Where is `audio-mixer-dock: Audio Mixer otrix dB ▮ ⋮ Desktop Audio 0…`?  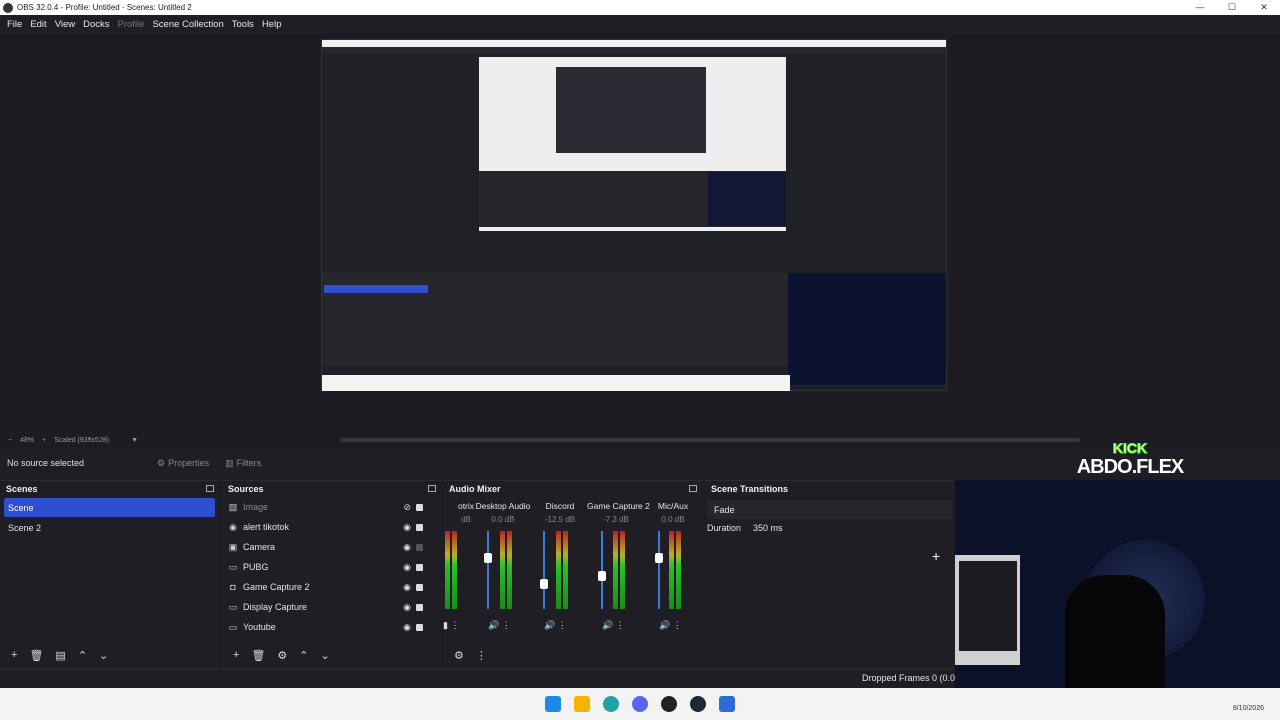 audio-mixer-dock: Audio Mixer otrix dB ▮ ⋮ Desktop Audio 0… is located at coordinates (572, 573).